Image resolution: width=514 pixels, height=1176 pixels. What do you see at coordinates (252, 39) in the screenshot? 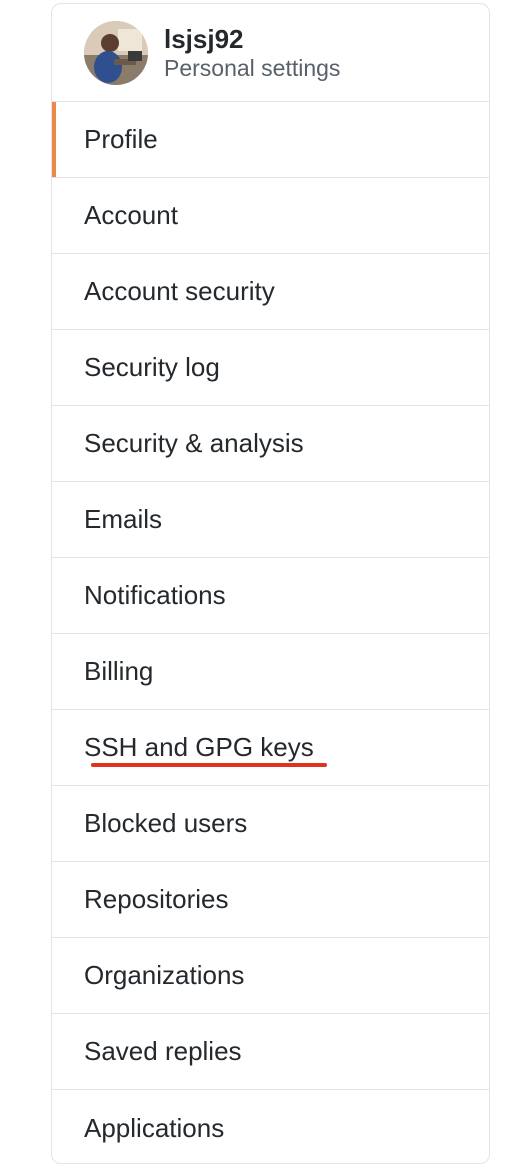
I see `username: lsjsj92` at bounding box center [252, 39].